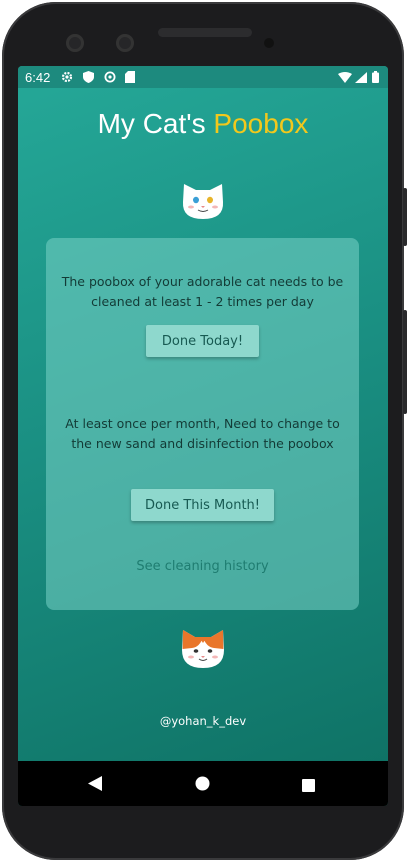 The height and width of the screenshot is (863, 407). I want to click on power-button, so click(405, 217).